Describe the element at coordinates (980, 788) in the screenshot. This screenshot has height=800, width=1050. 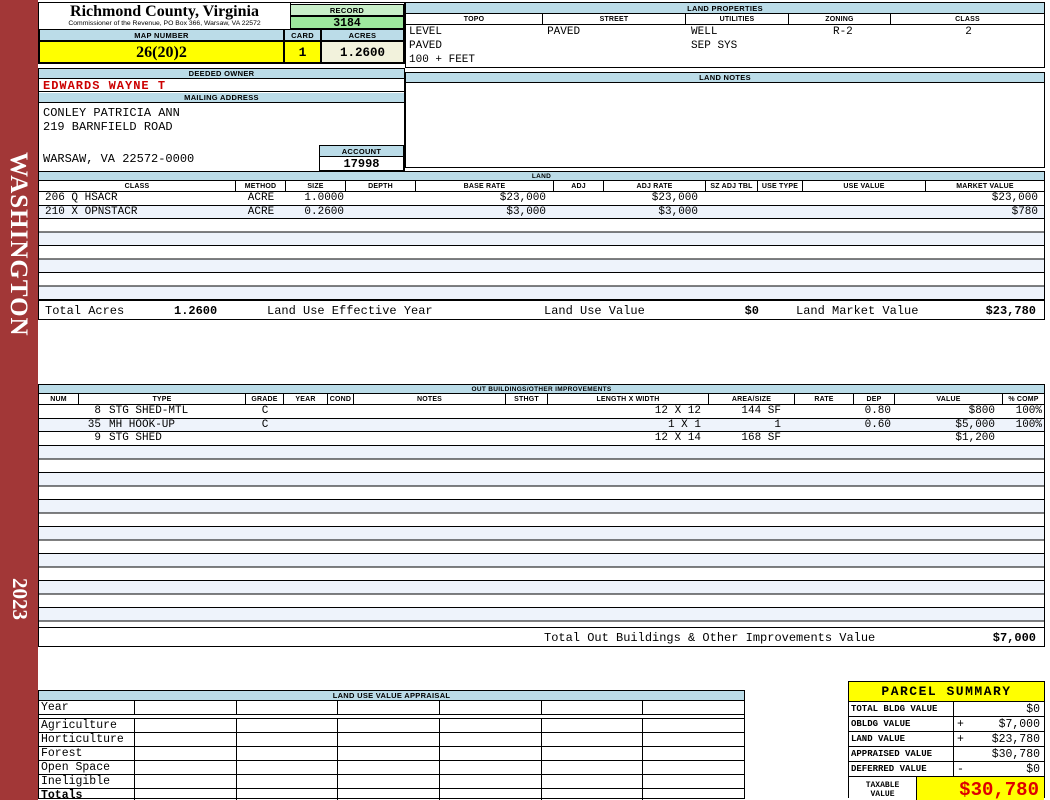
I see `taxable-value: $30,780` at that location.